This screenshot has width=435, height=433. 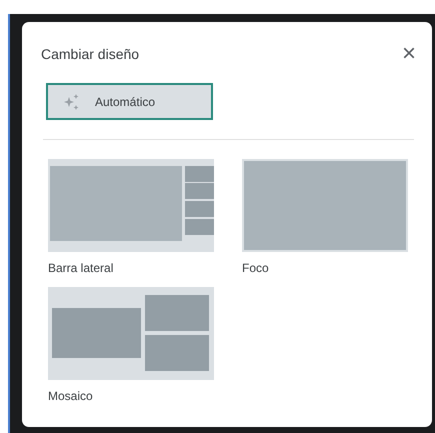 I want to click on sparkle-icon, so click(x=72, y=102).